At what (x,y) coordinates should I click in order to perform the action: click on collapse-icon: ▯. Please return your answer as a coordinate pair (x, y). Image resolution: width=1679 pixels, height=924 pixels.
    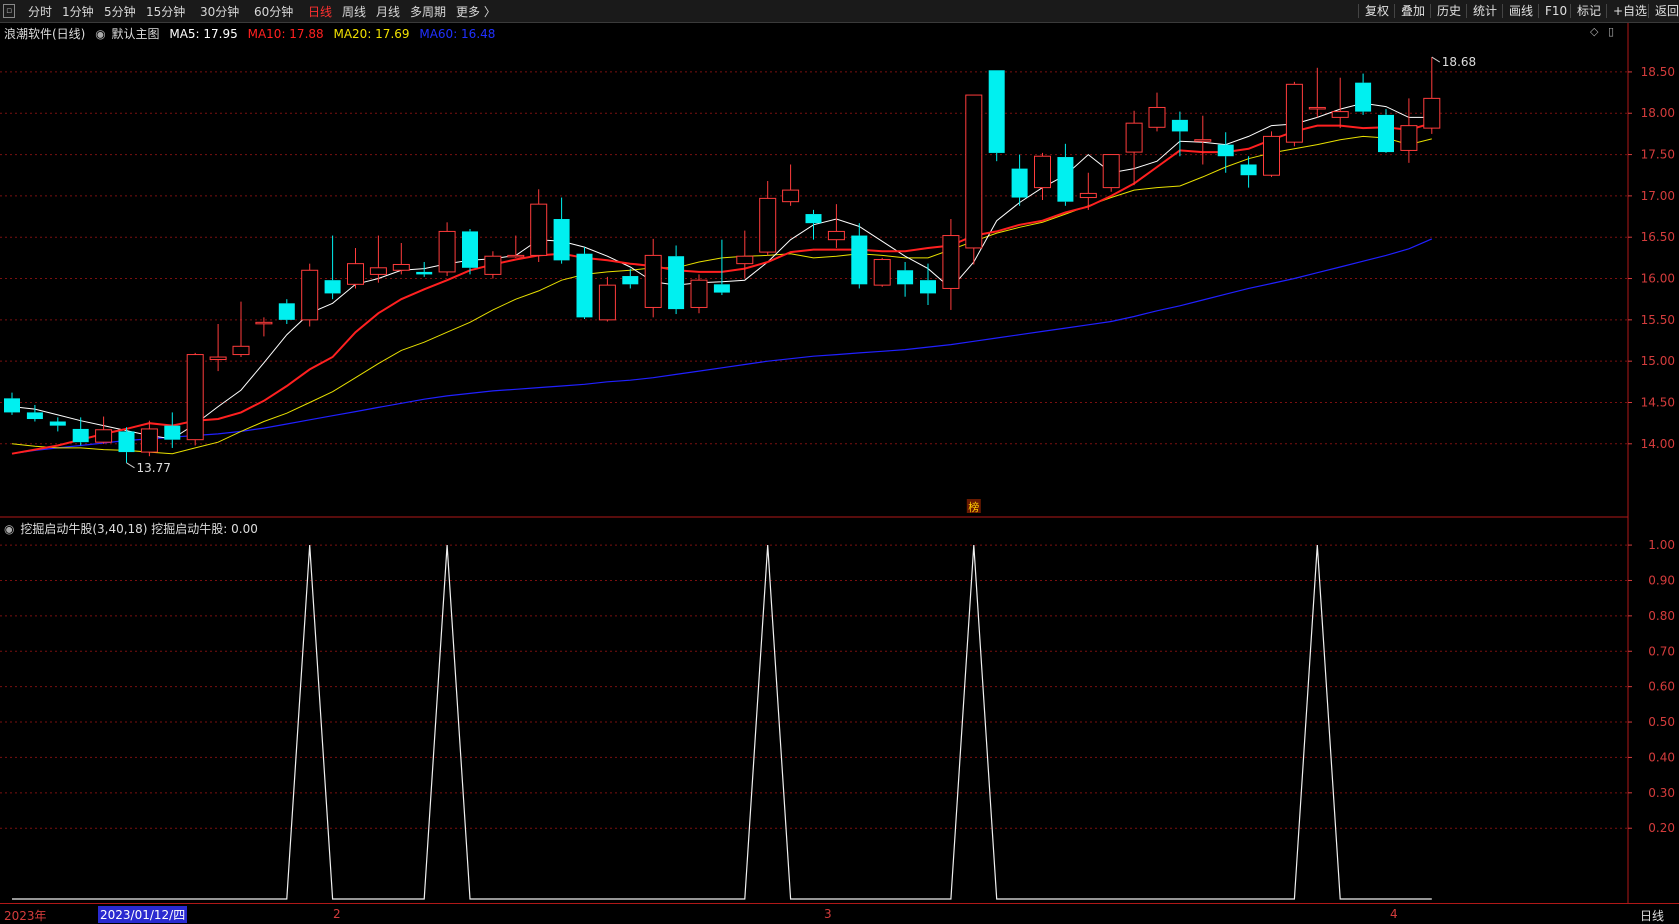
    Looking at the image, I should click on (1611, 31).